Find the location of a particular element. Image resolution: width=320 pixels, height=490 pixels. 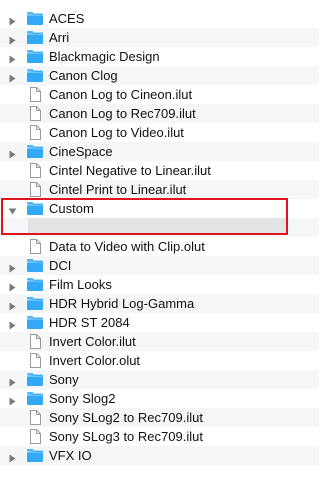

list-item-hdr-hybrid-log-gamma: HDR Hybrid Log-Gamma is located at coordinates (159, 303).